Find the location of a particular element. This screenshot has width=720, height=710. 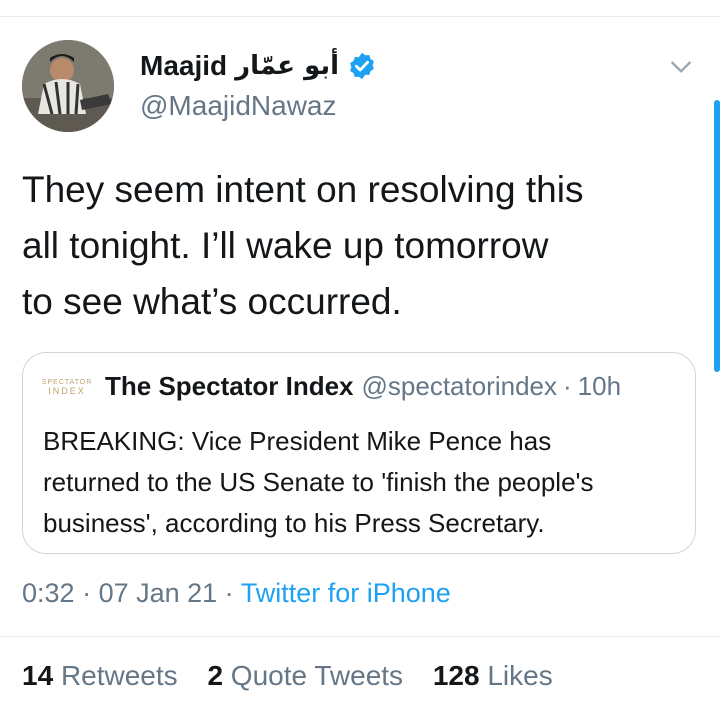

engagement-stats: 14 Retweets 2 Quote Tweets 128 Likes is located at coordinates (298, 676).